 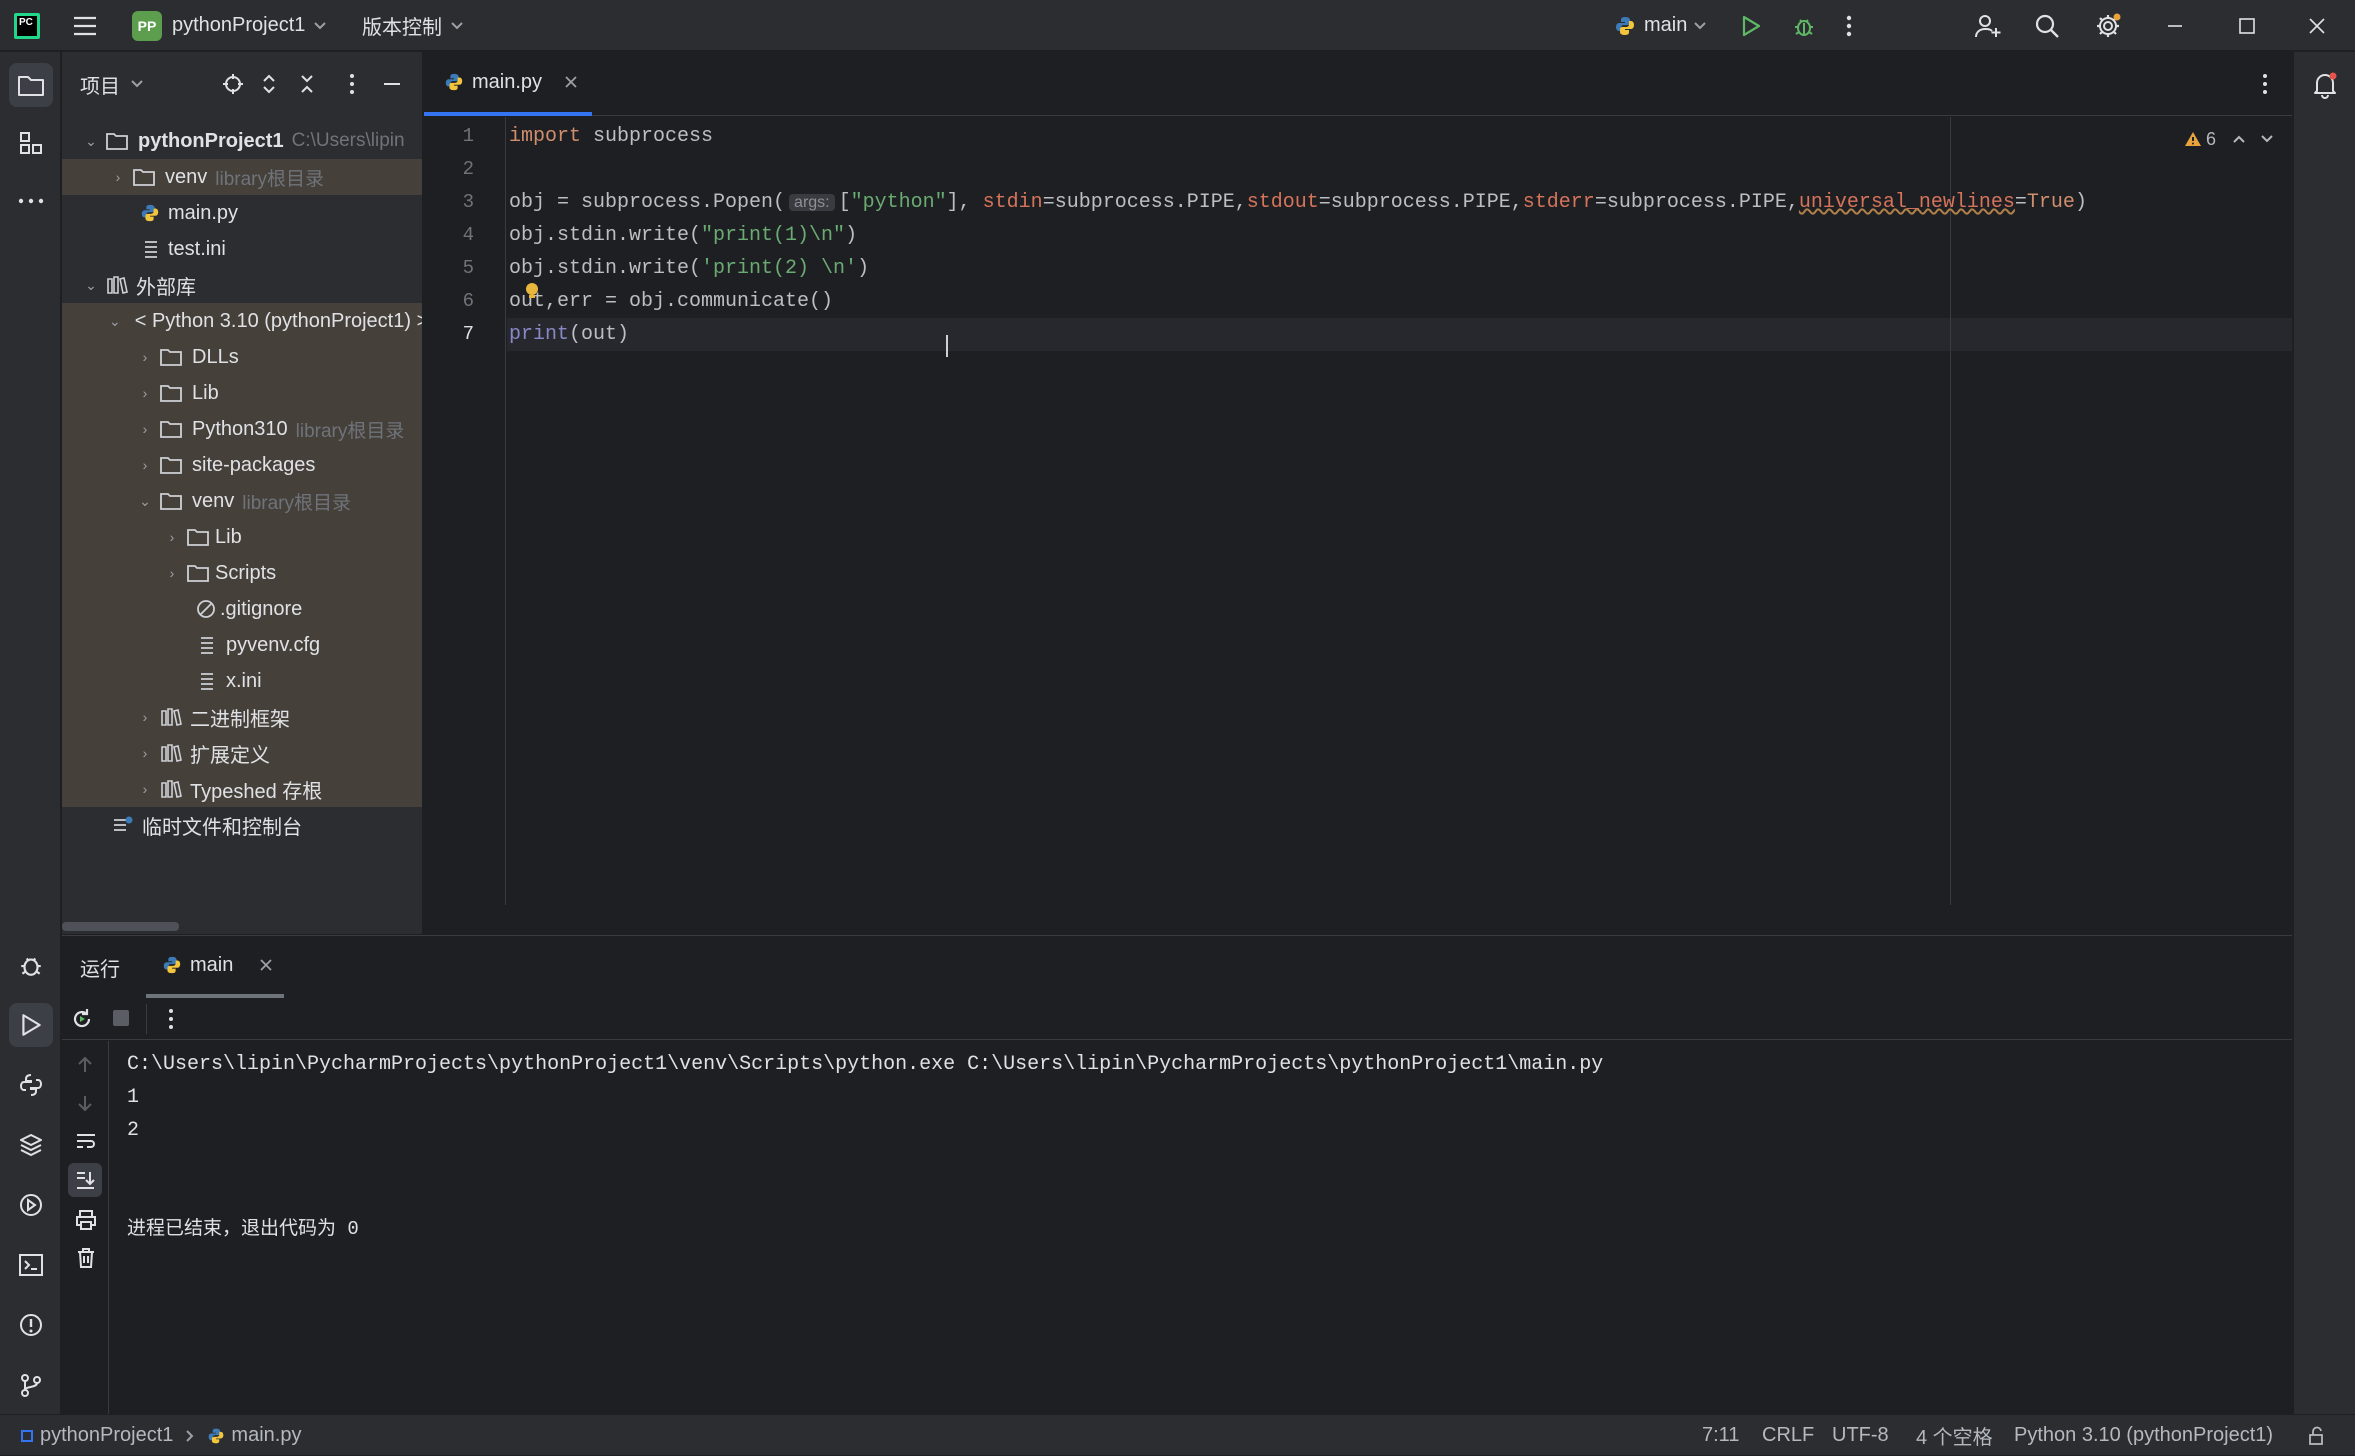 I want to click on panel-options-button, so click(x=352, y=84).